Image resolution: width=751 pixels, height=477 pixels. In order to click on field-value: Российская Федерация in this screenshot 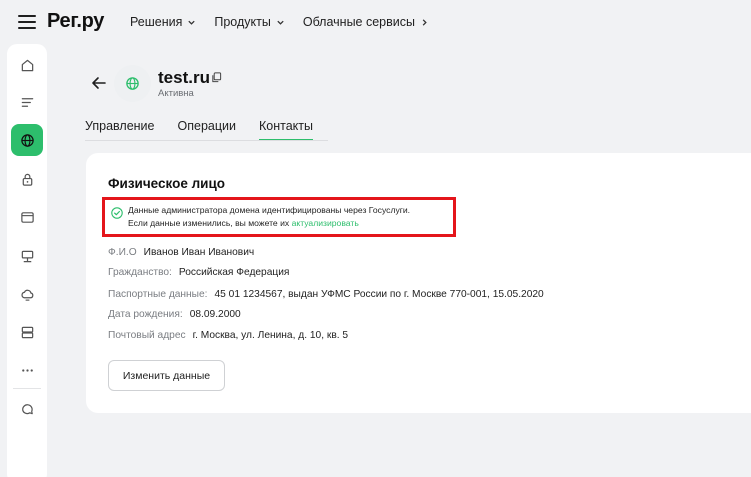, I will do `click(234, 272)`.